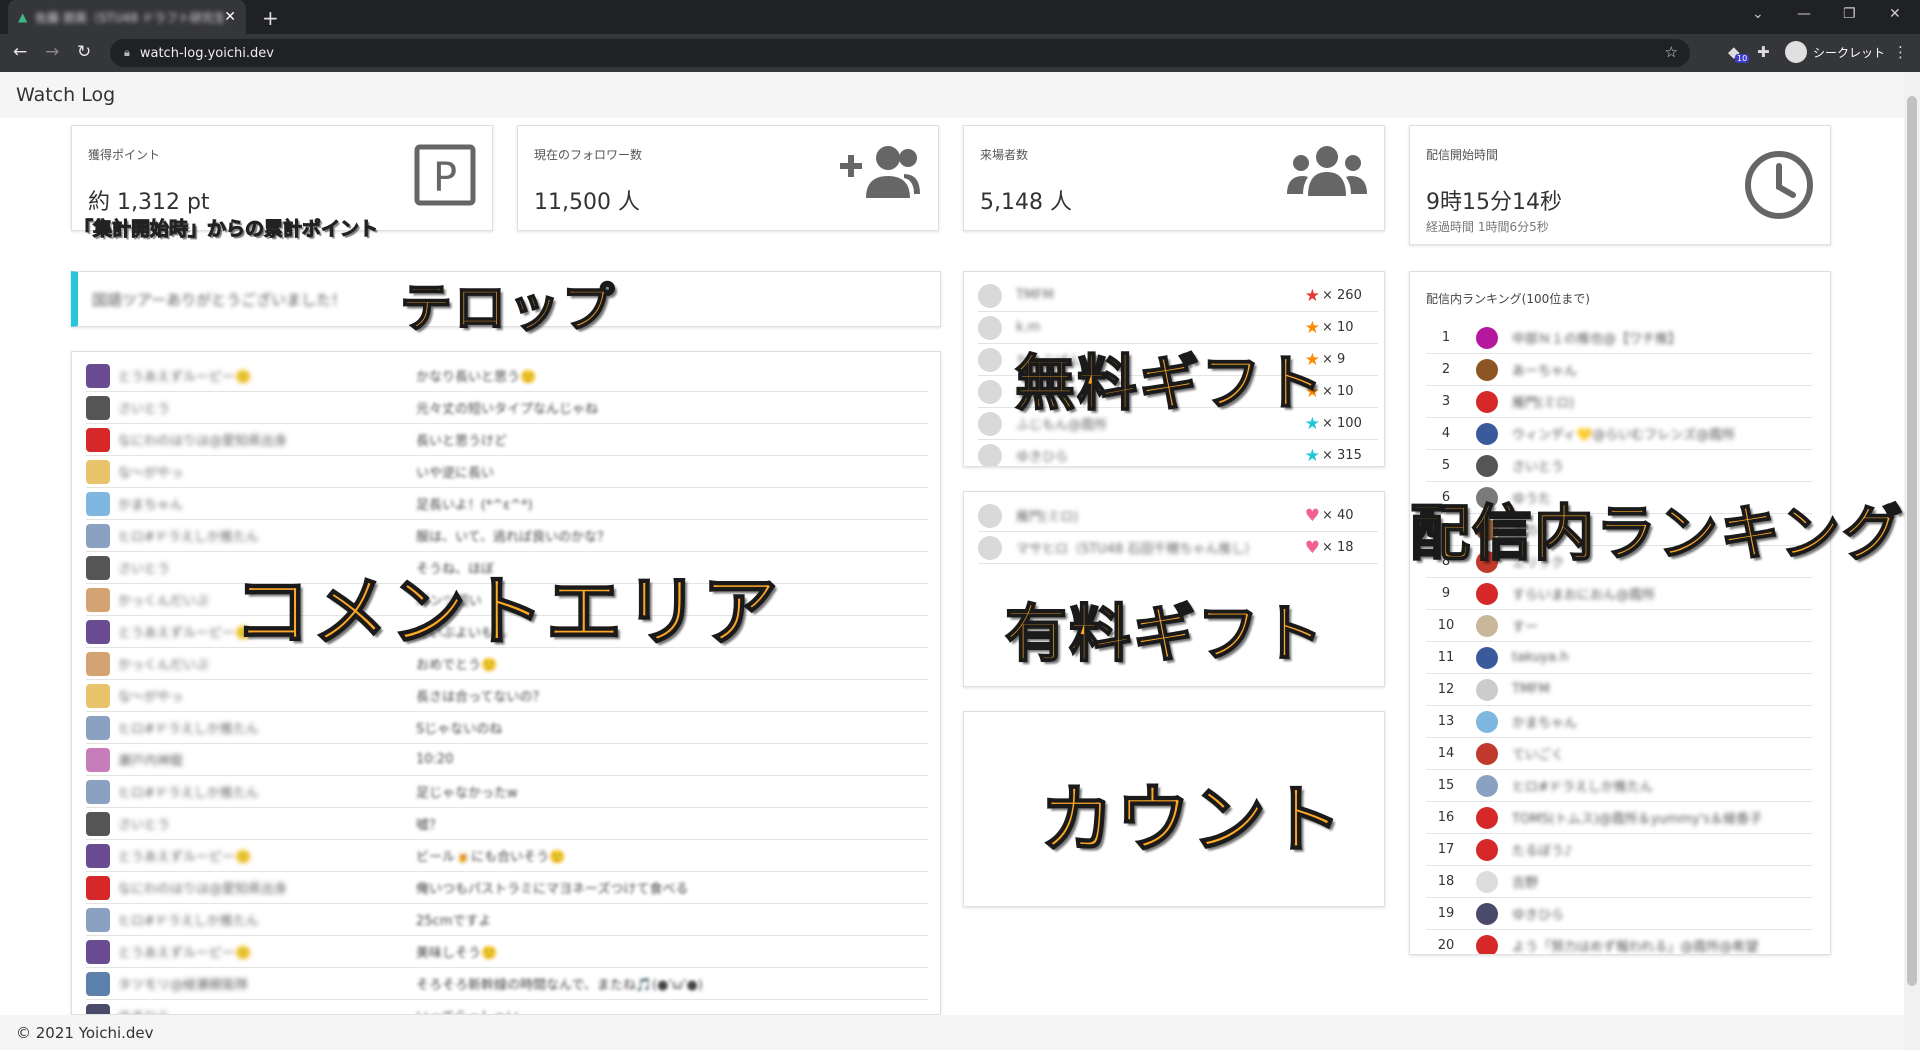 The image size is (1920, 1050). Describe the element at coordinates (457, 953) in the screenshot. I see `comment-text: 美味しそう🙂` at that location.